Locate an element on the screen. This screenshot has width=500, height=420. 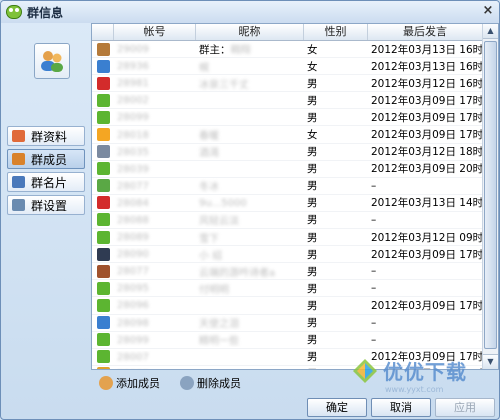
group-avatar-icon is located at coordinates (52, 61).